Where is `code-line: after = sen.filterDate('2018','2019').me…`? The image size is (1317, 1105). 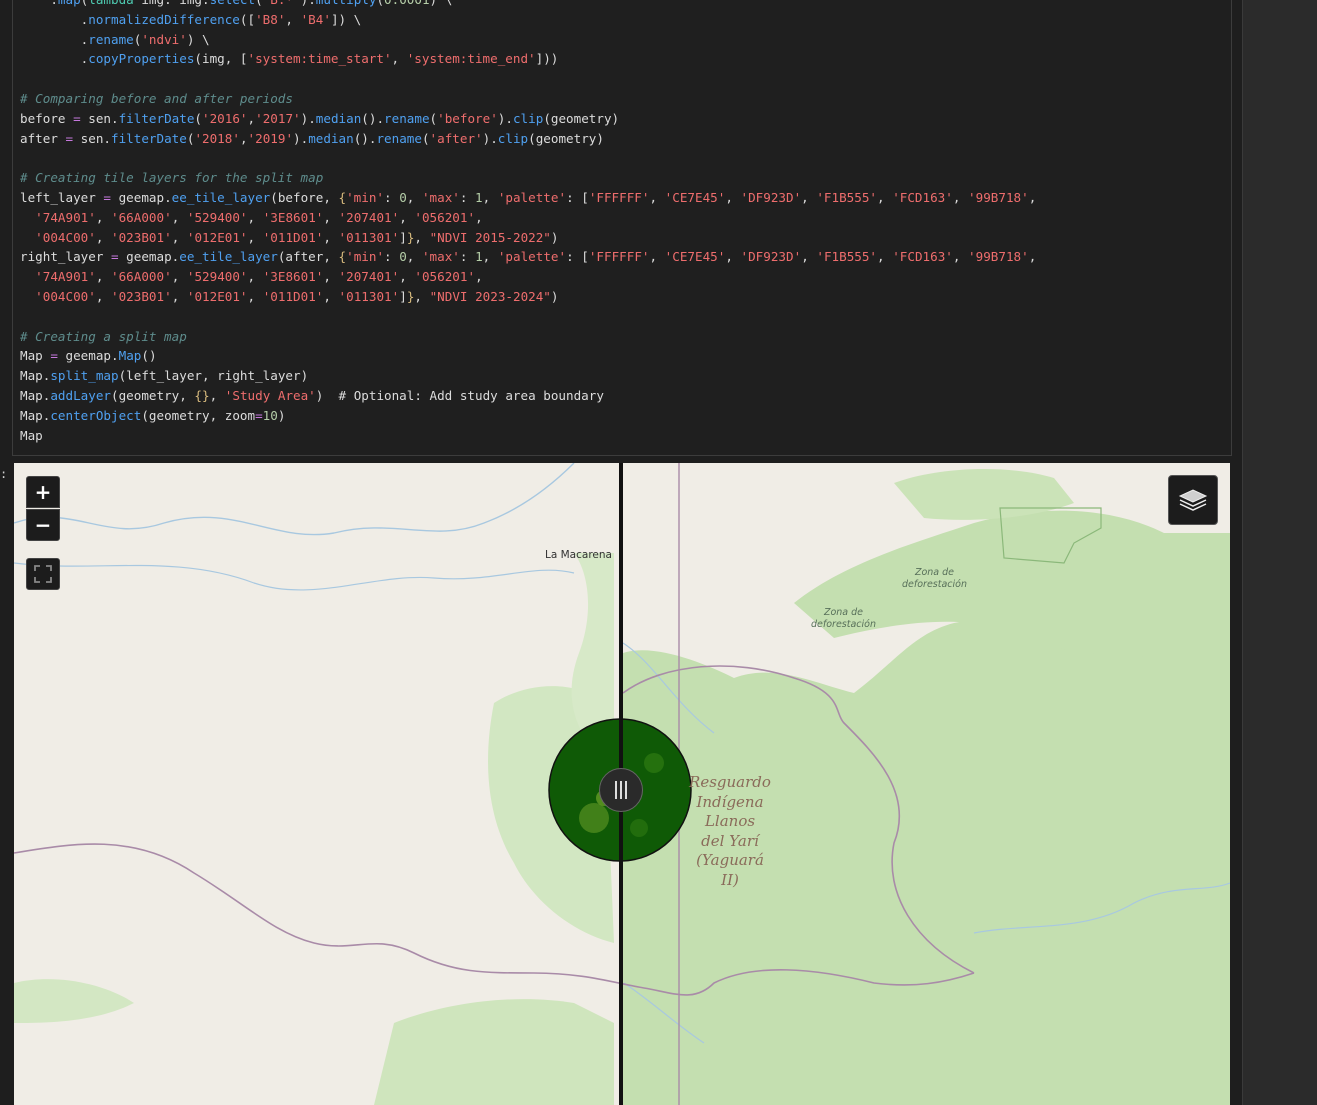 code-line: after = sen.filterDate('2018','2019').me… is located at coordinates (312, 138).